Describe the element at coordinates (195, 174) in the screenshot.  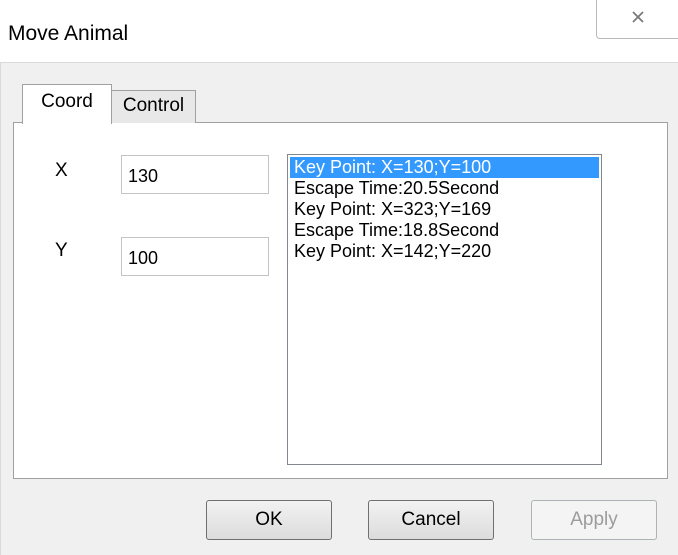
I see `x-input: 130` at that location.